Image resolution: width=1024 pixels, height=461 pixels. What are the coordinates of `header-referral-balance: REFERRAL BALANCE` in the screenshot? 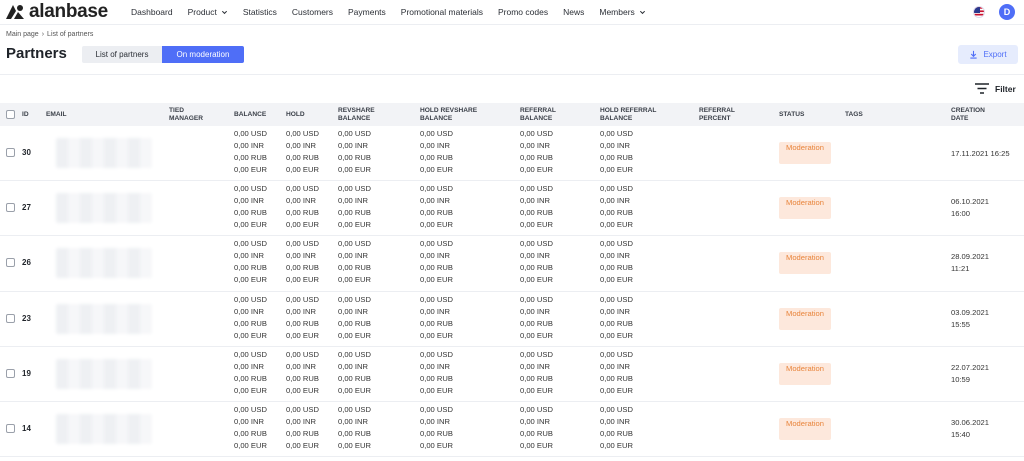 It's located at (550, 115).